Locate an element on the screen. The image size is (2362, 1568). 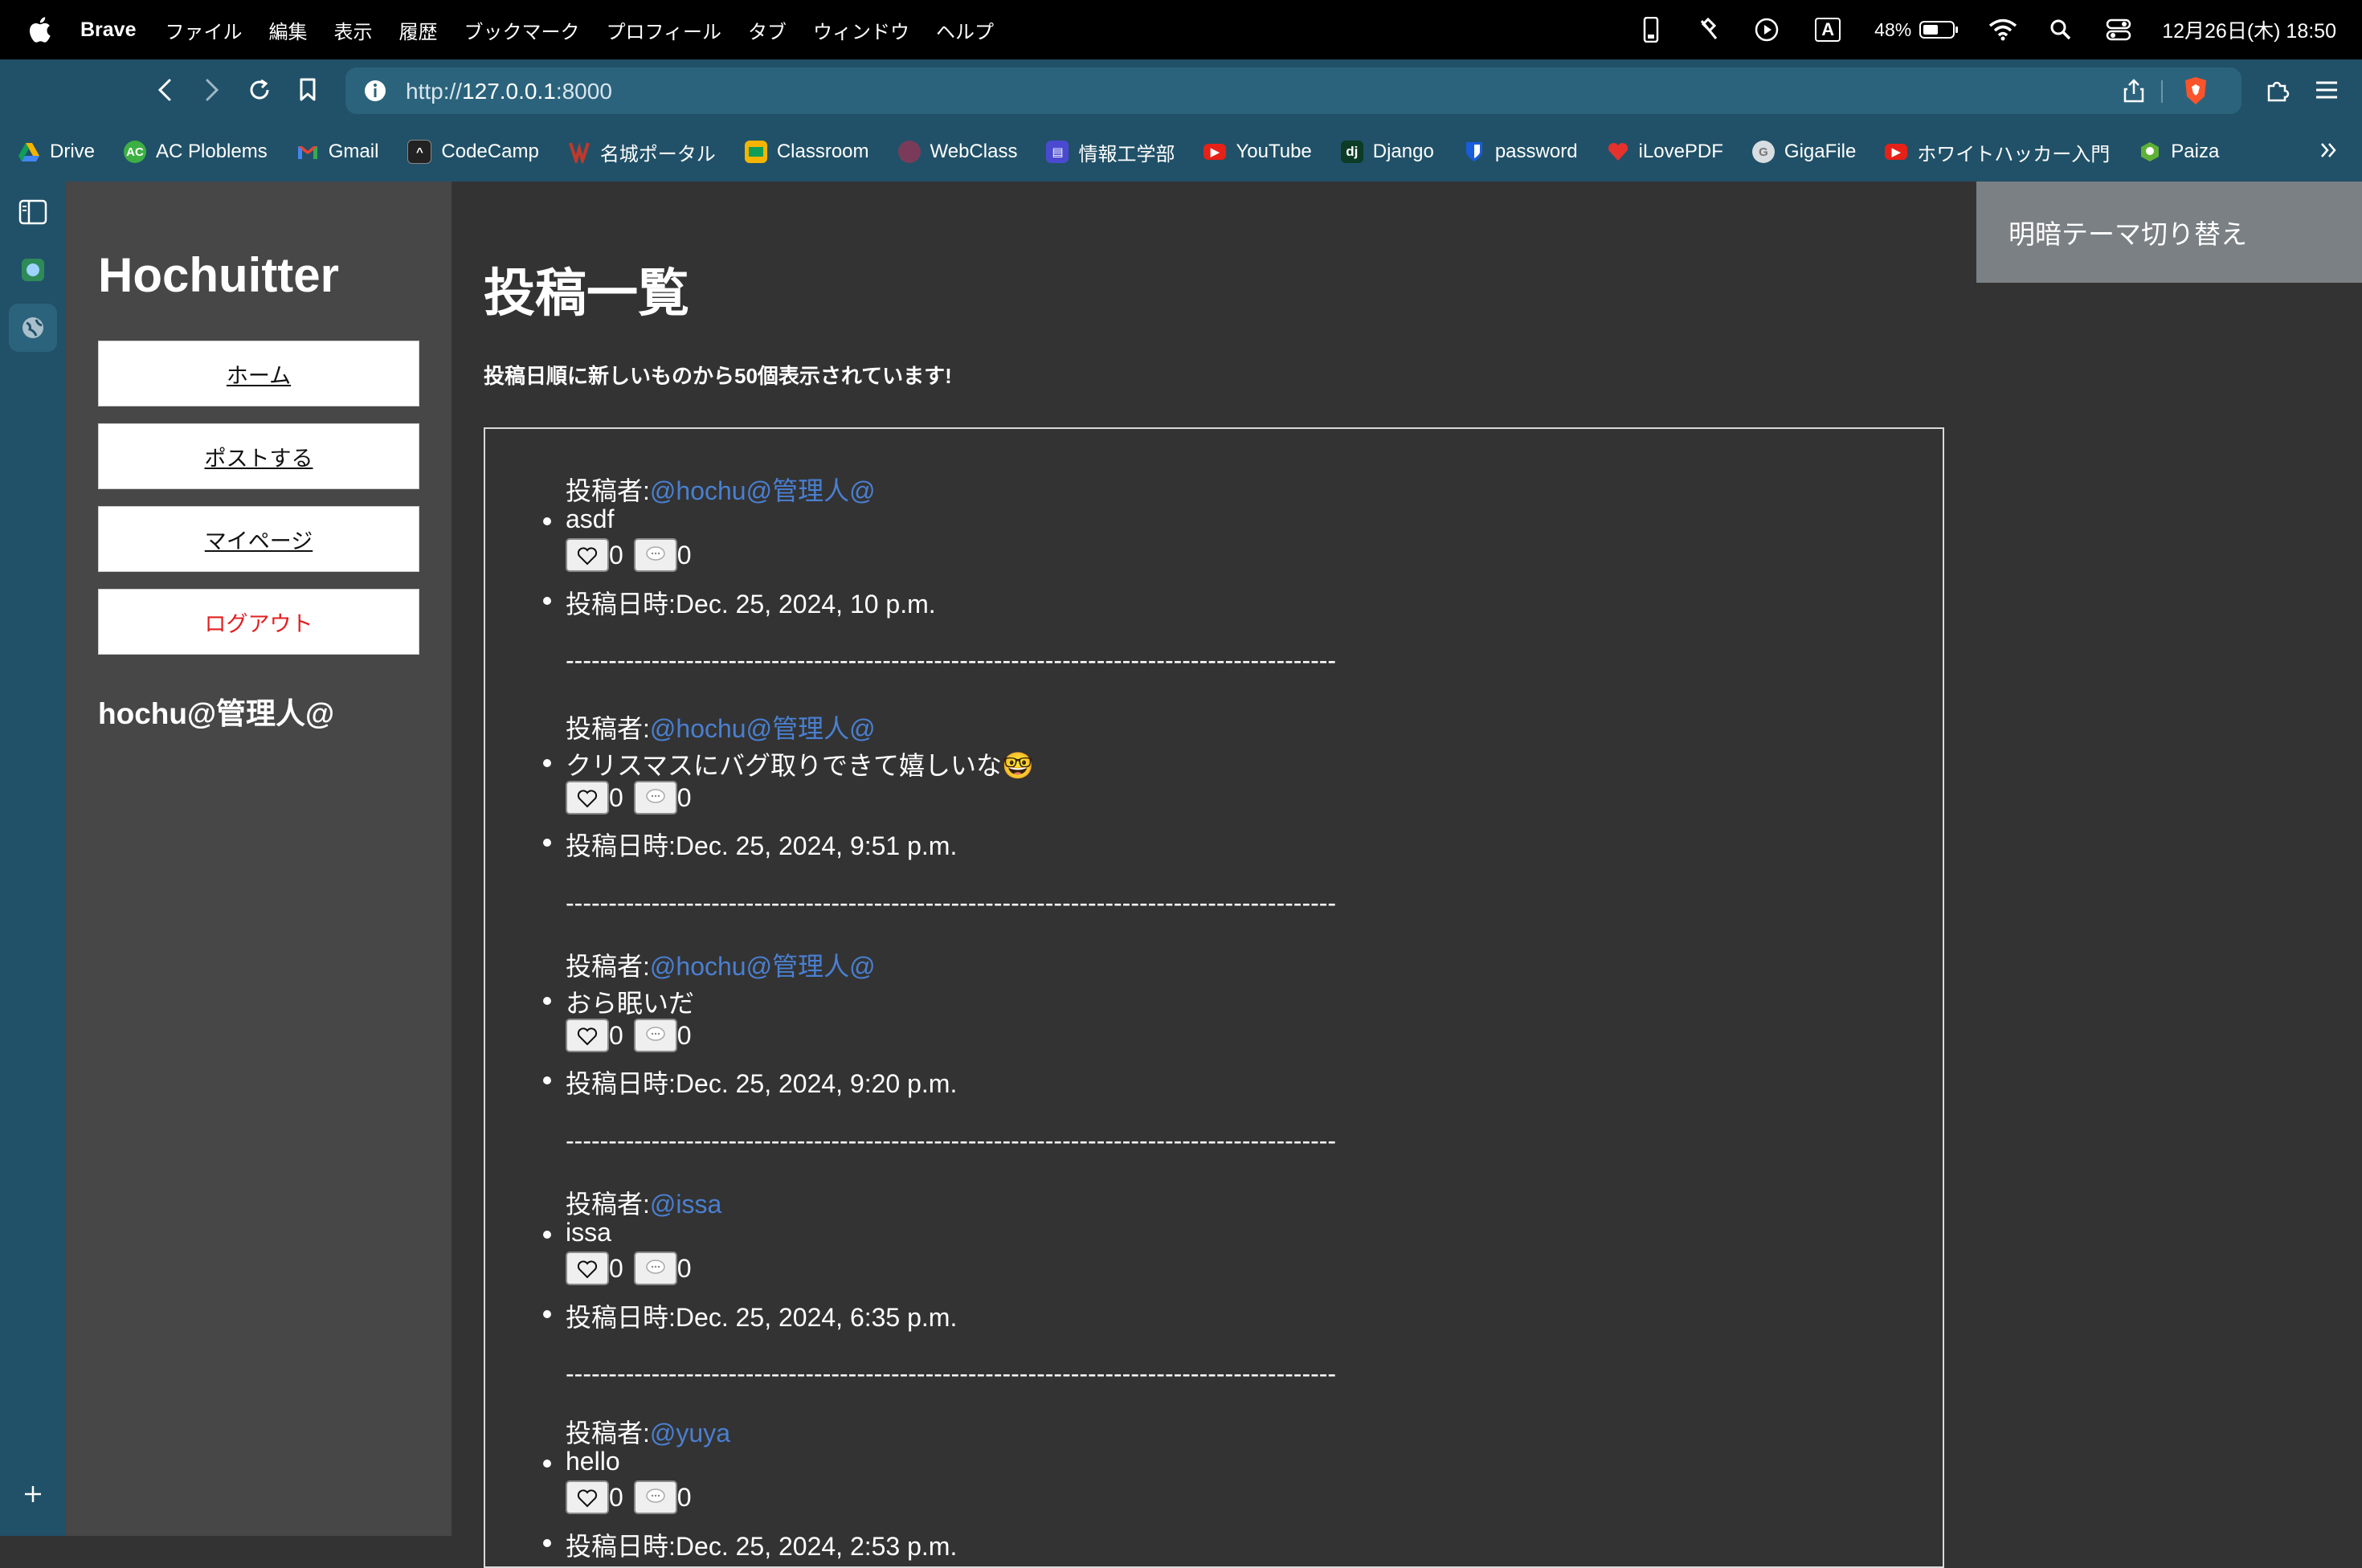
bookmark-codecamp: ^ CodeCamp is located at coordinates (473, 152).